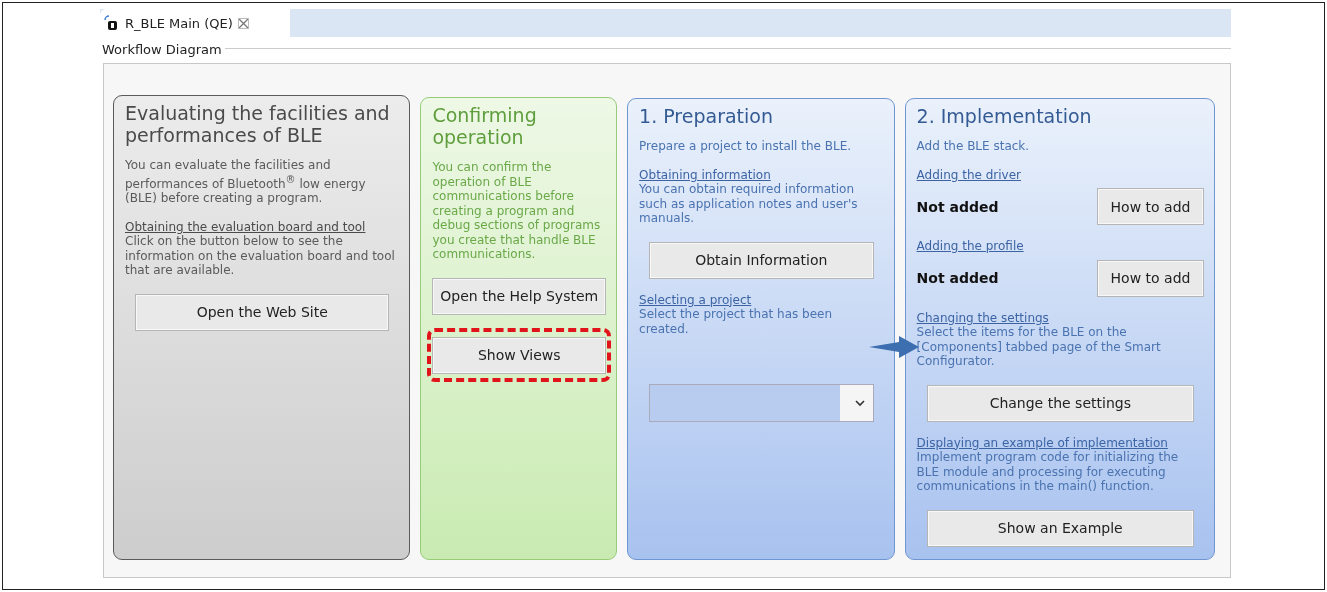 The height and width of the screenshot is (592, 1327). Describe the element at coordinates (112, 23) in the screenshot. I see `chip-icon` at that location.